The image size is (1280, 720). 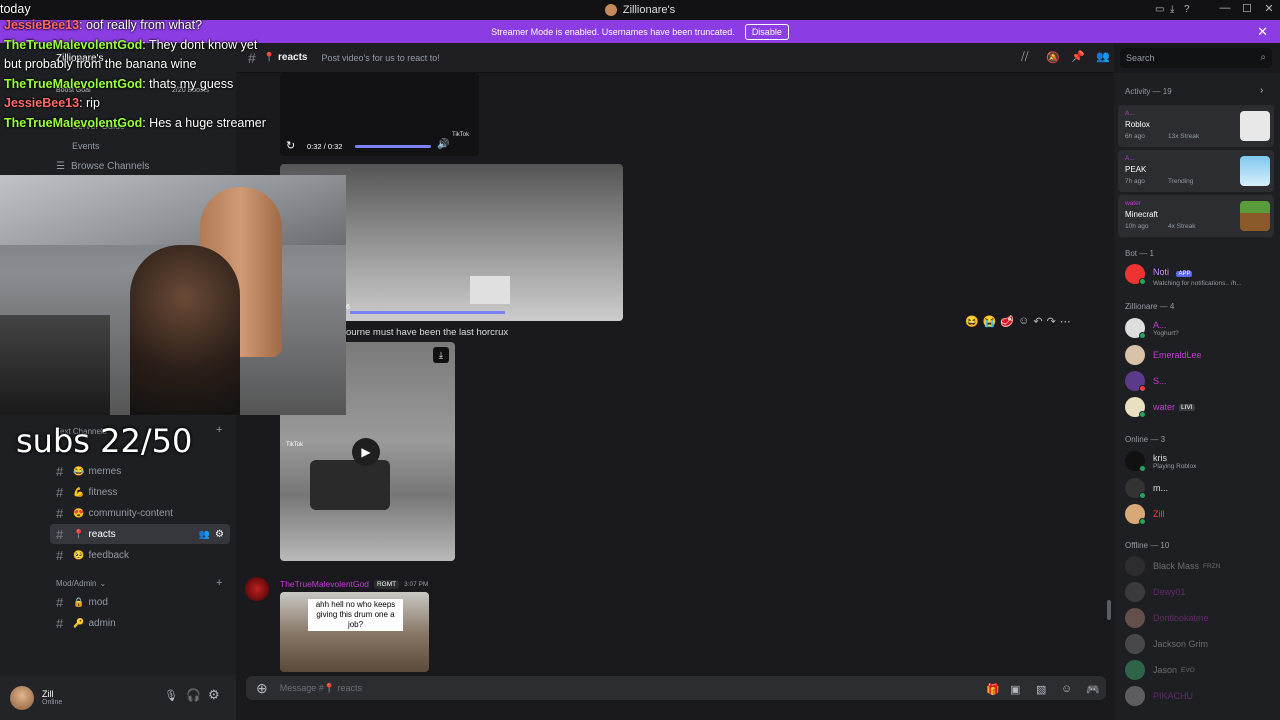 What do you see at coordinates (1200, 514) in the screenshot?
I see `member-row: Zill` at bounding box center [1200, 514].